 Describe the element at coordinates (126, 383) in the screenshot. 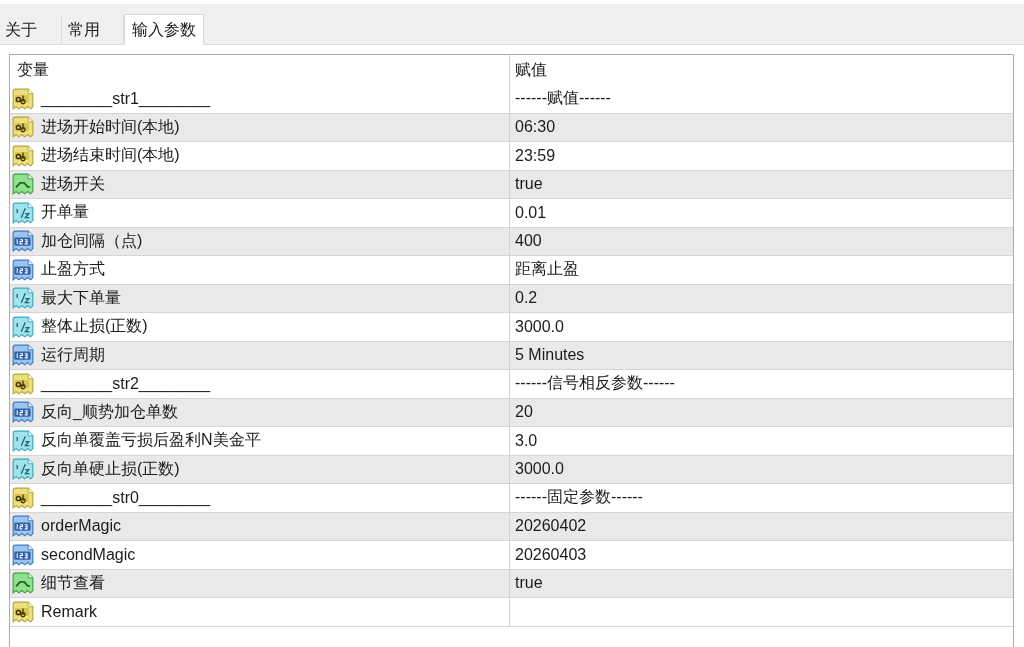

I see `parameter-name: ________str2________` at that location.